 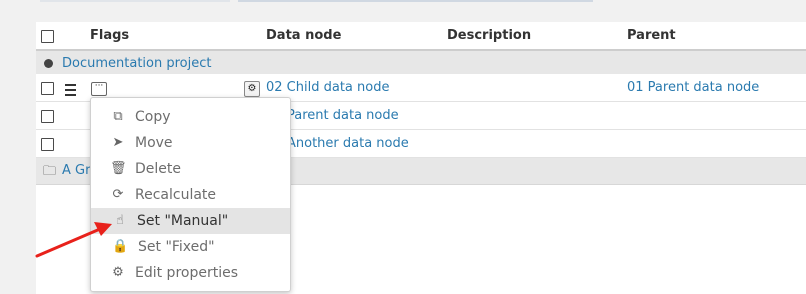 What do you see at coordinates (348, 143) in the screenshot?
I see `data-node-link: Another data node` at bounding box center [348, 143].